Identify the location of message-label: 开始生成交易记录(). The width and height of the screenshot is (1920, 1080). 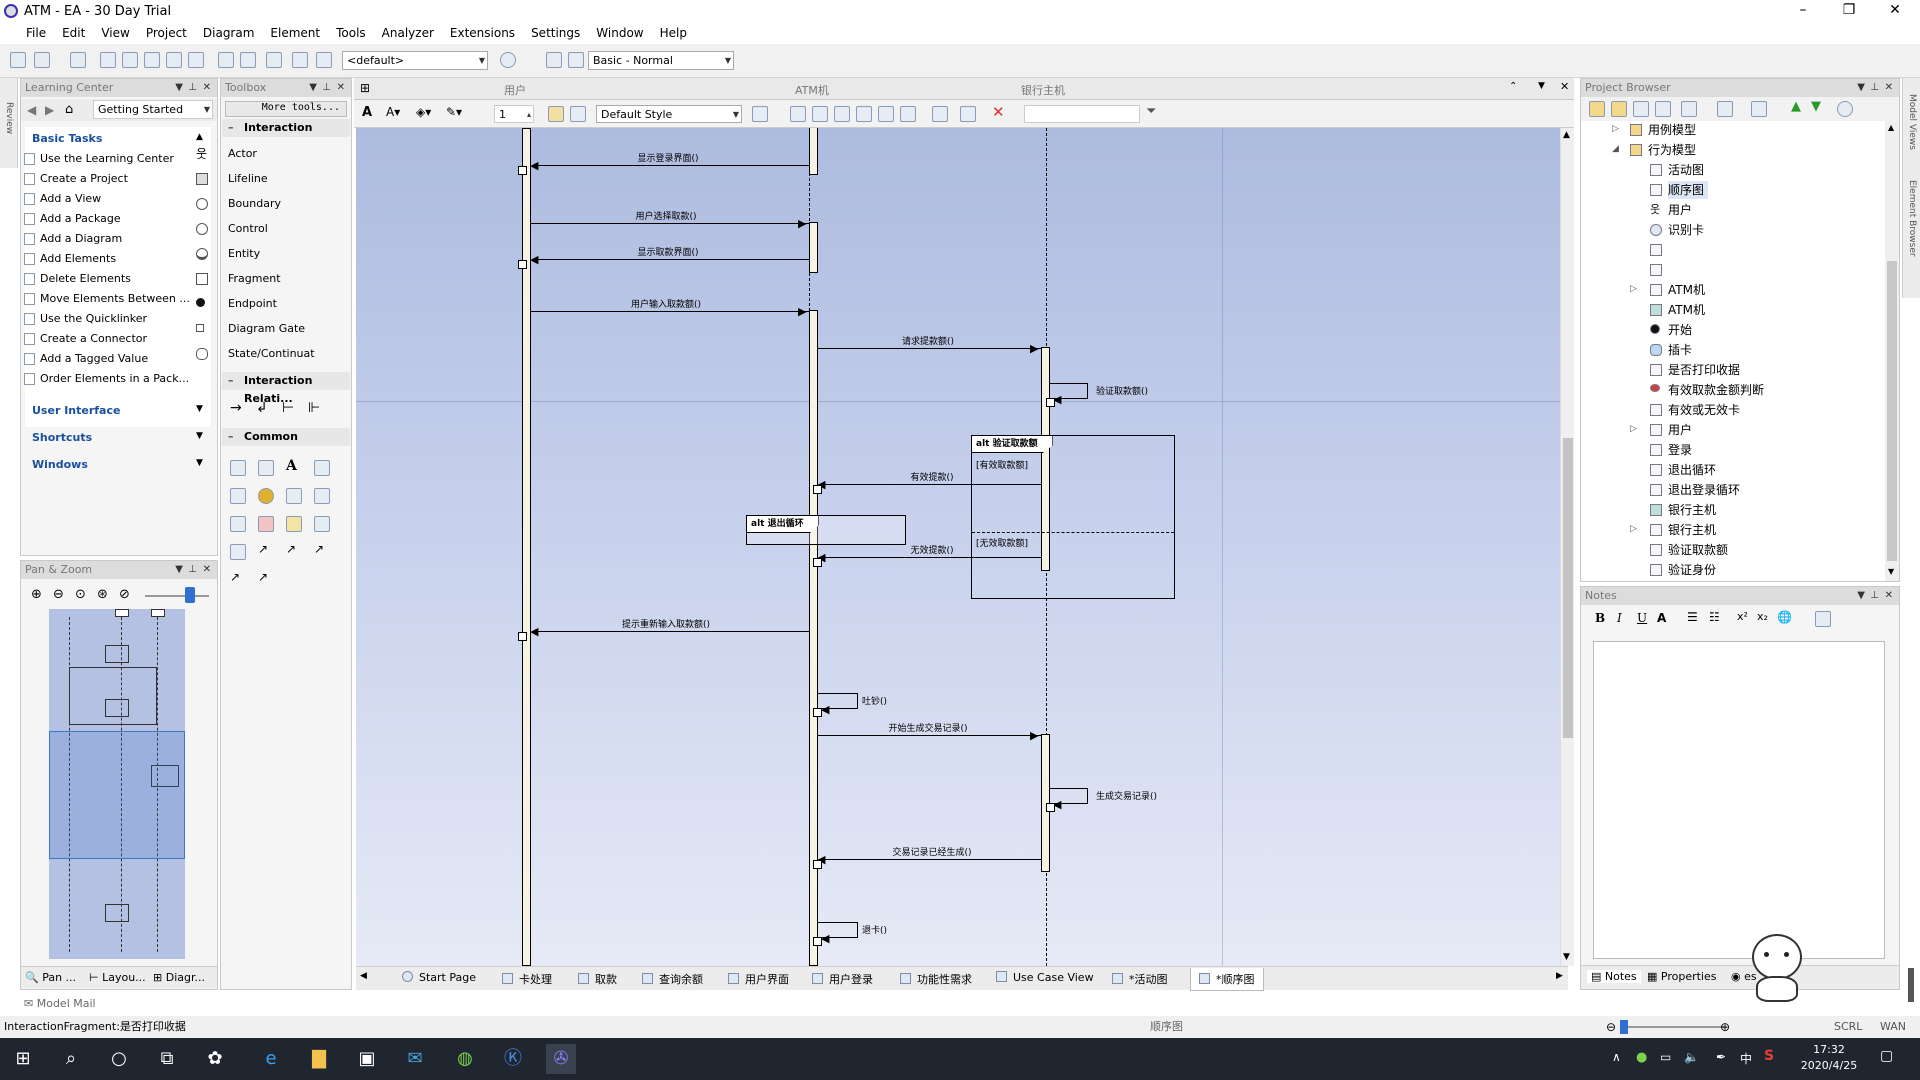
(927, 727).